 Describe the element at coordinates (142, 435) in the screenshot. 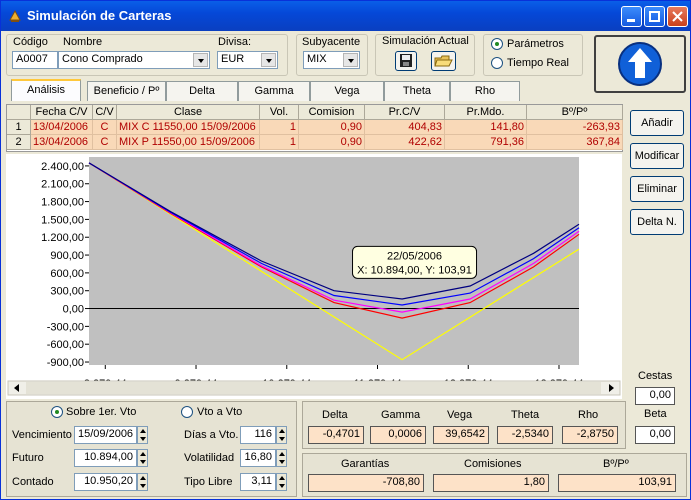

I see `vencimiento-spinner` at that location.